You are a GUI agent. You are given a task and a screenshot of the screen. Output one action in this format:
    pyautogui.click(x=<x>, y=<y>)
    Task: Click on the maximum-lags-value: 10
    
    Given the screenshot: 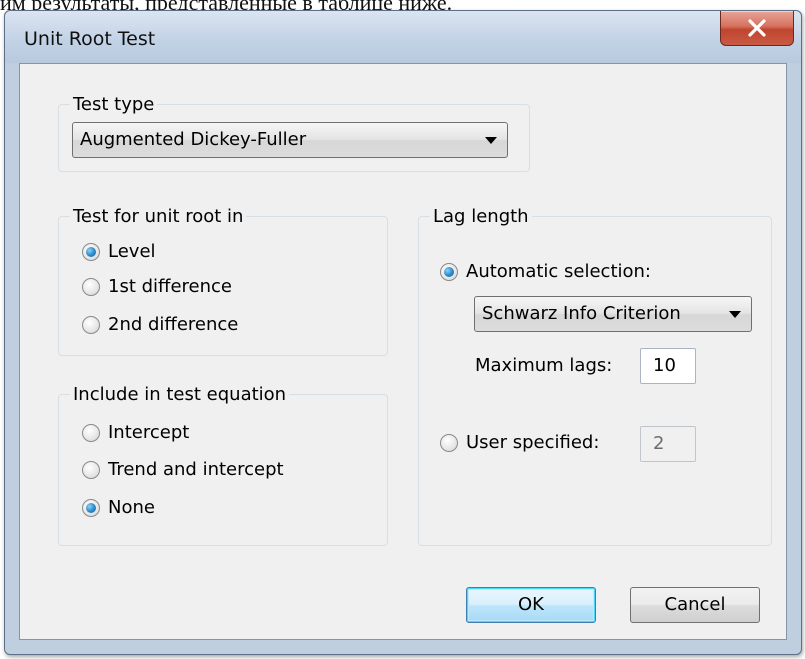 What is the action you would take?
    pyautogui.click(x=664, y=365)
    